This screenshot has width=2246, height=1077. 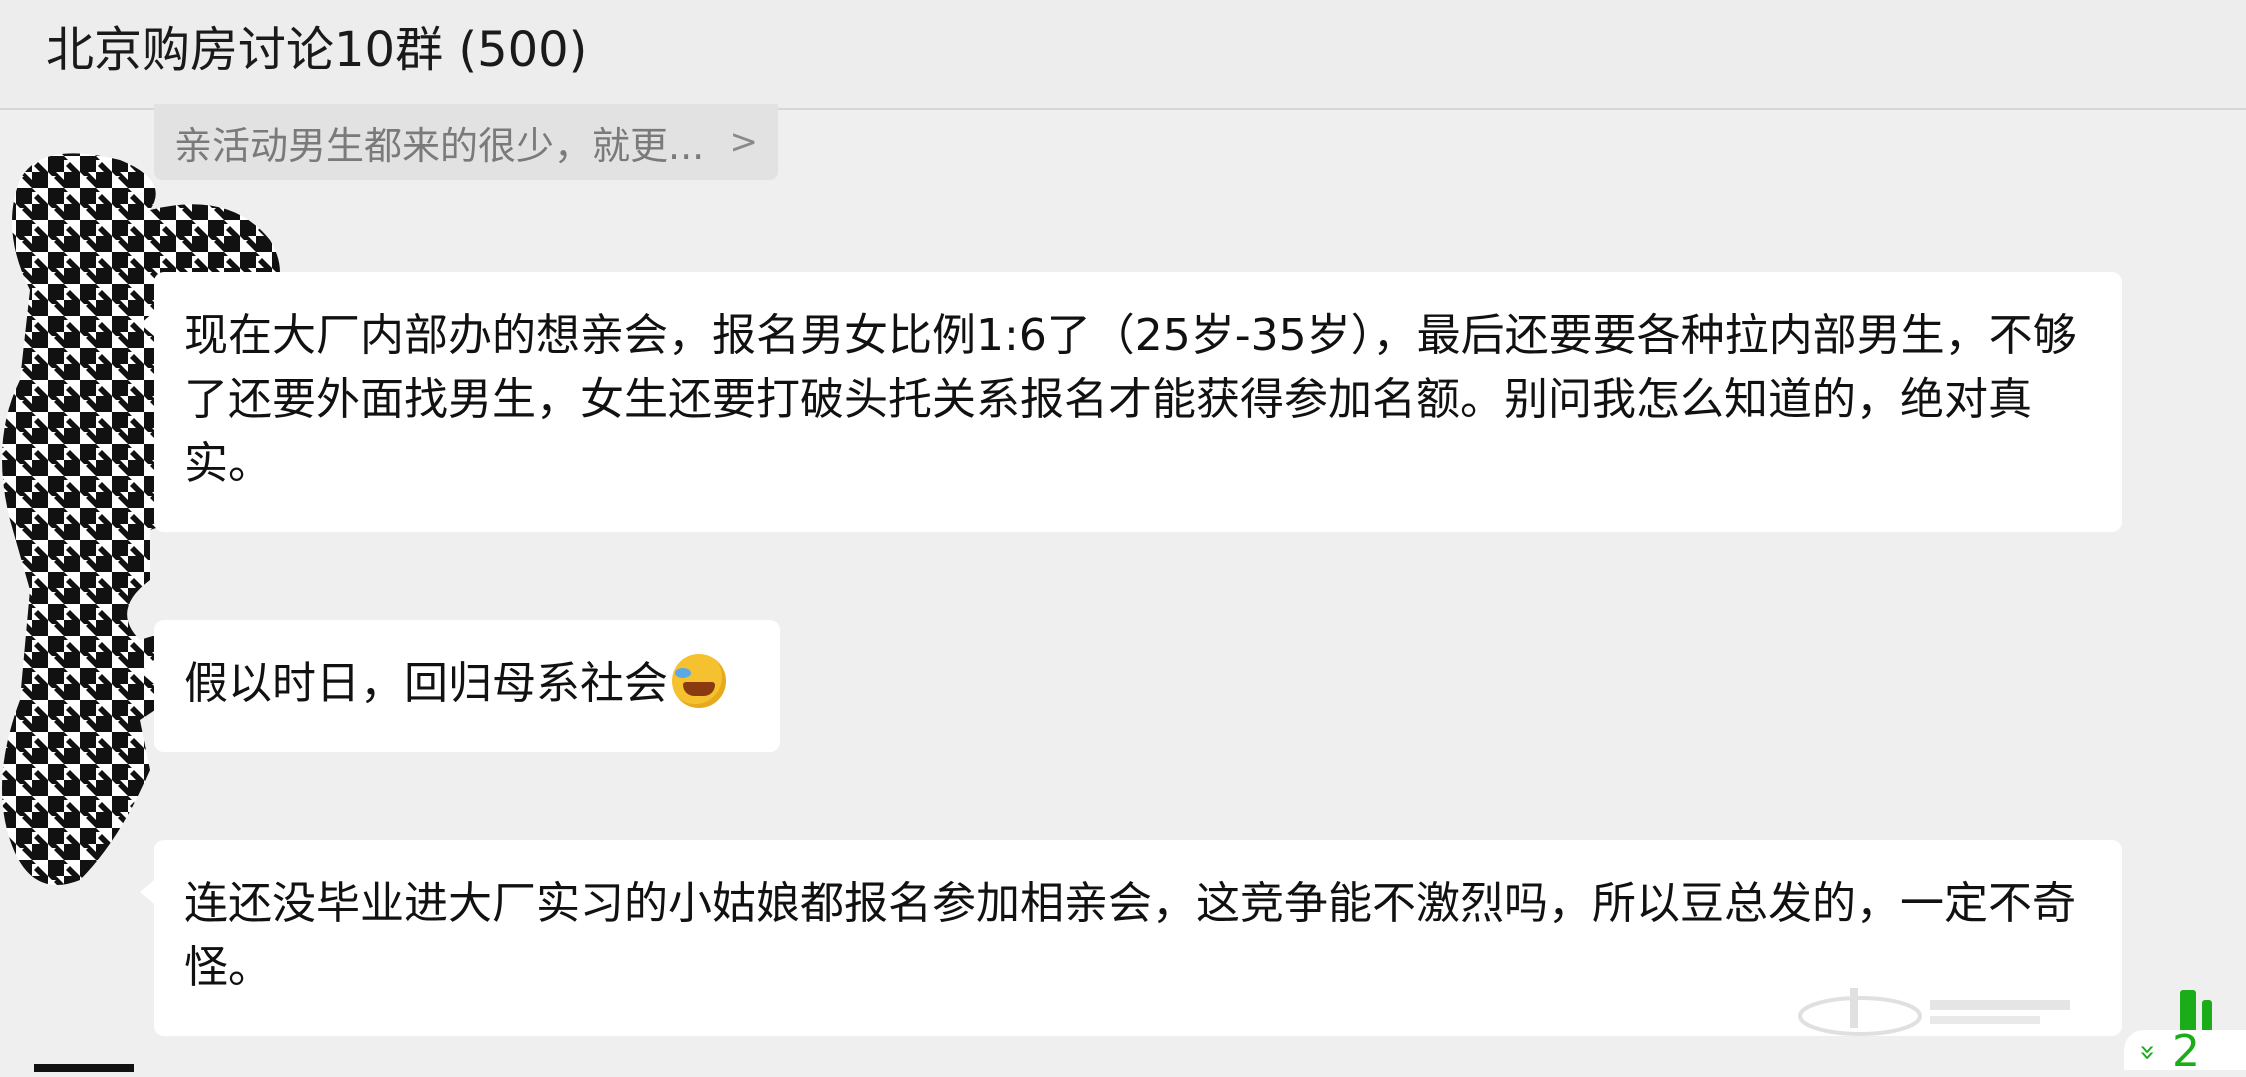 I want to click on message-bubble: 假以时日，回归母系社会, so click(x=460, y=686).